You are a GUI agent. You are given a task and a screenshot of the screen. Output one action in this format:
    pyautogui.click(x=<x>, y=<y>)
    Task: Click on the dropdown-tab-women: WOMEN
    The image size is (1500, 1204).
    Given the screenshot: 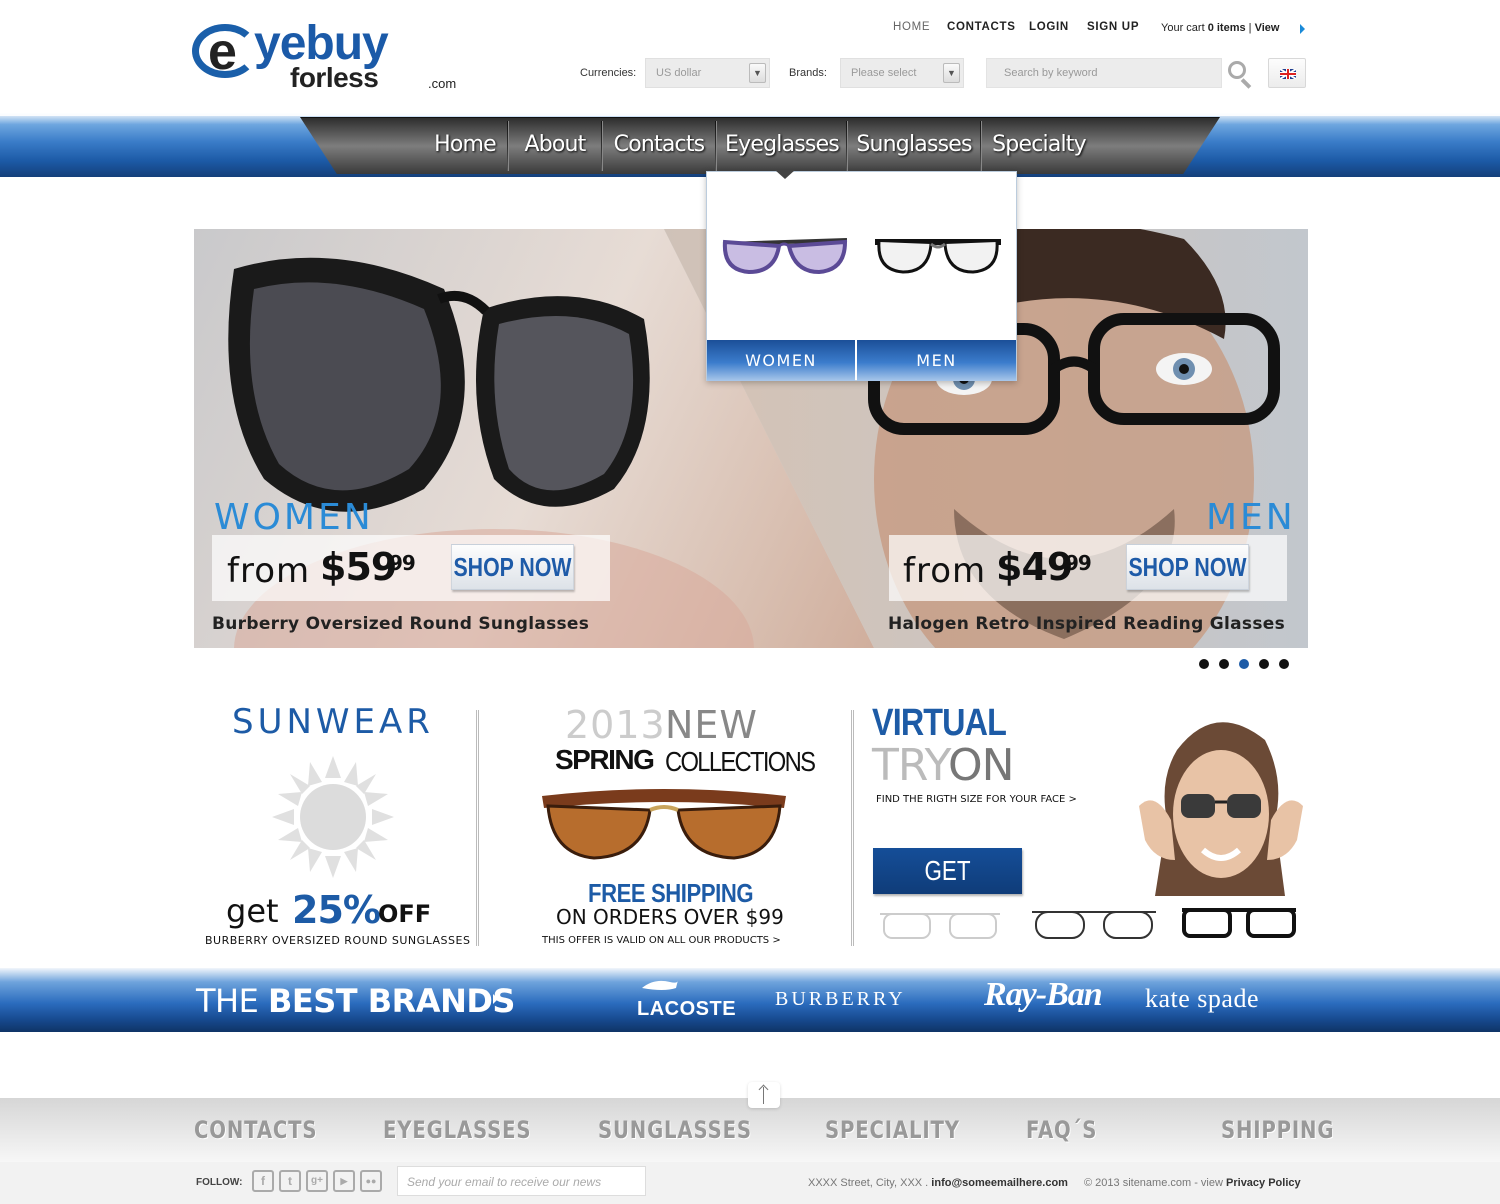 What is the action you would take?
    pyautogui.click(x=781, y=360)
    